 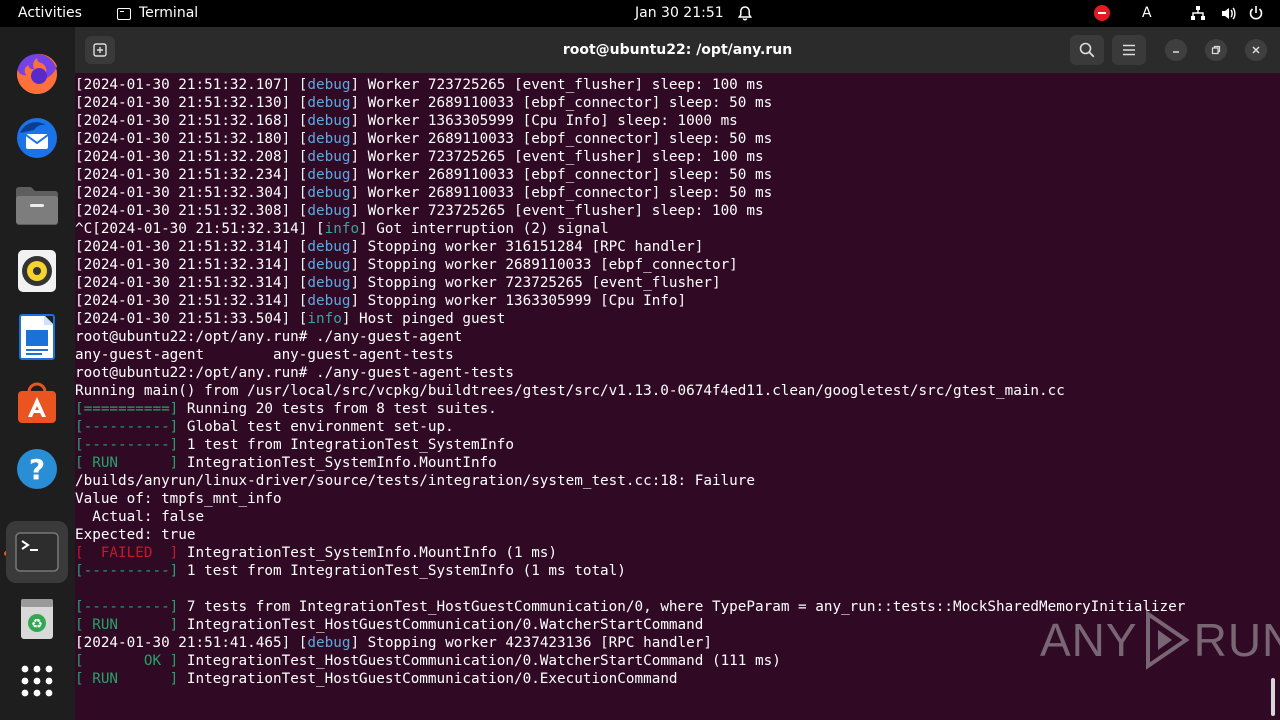 What do you see at coordinates (1273, 697) in the screenshot?
I see `scrollbar` at bounding box center [1273, 697].